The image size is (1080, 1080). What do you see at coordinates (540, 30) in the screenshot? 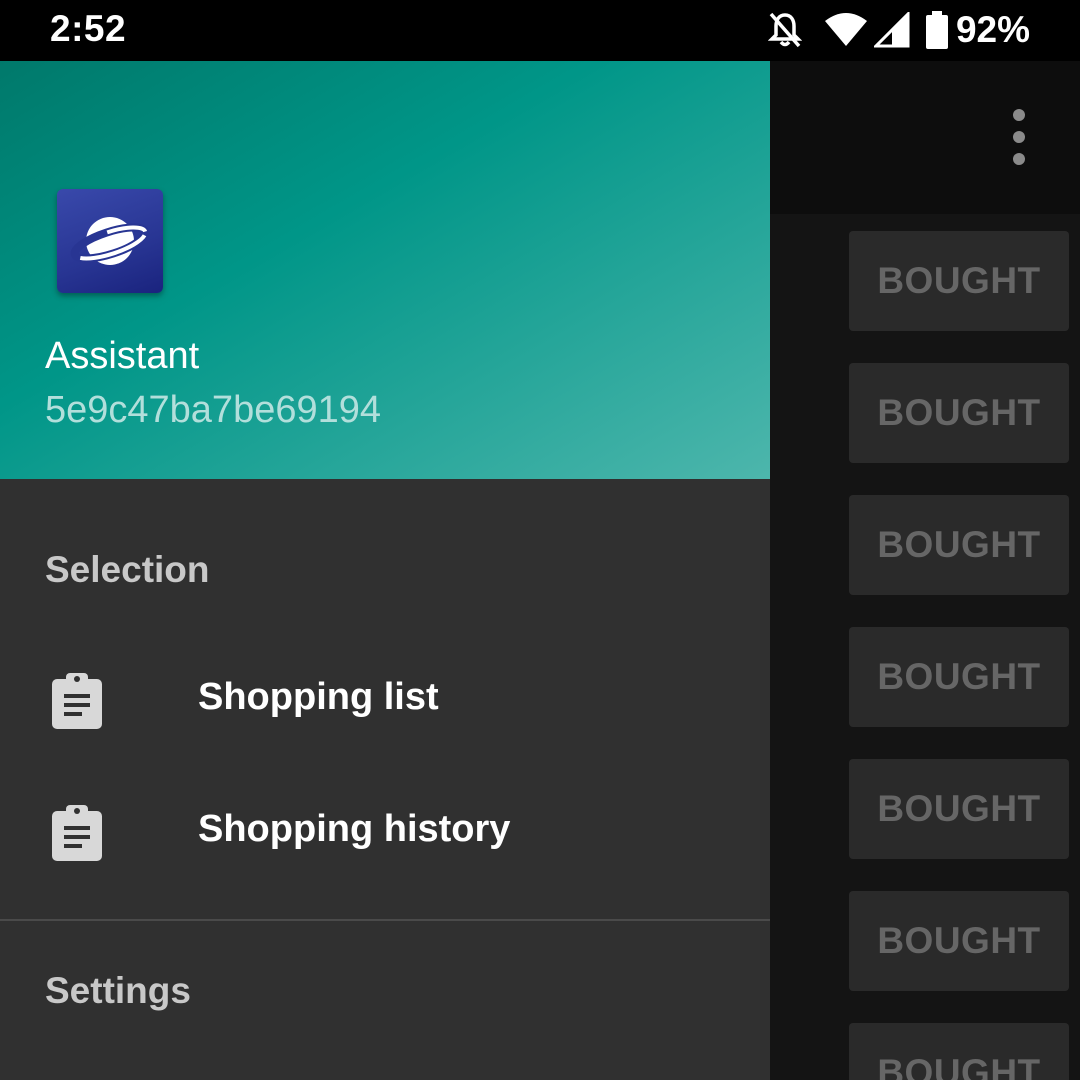
I see `status-bar: 2:52 92%` at bounding box center [540, 30].